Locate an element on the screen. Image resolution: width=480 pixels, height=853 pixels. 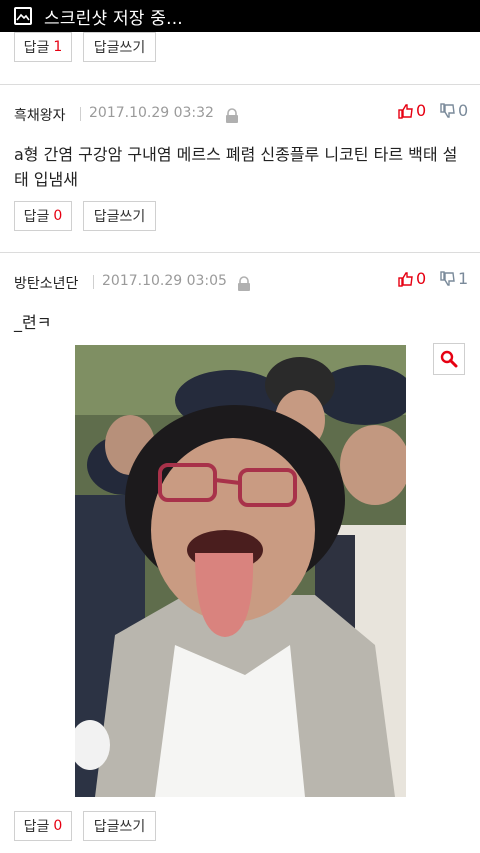
downvote-count: 0 is located at coordinates (463, 110).